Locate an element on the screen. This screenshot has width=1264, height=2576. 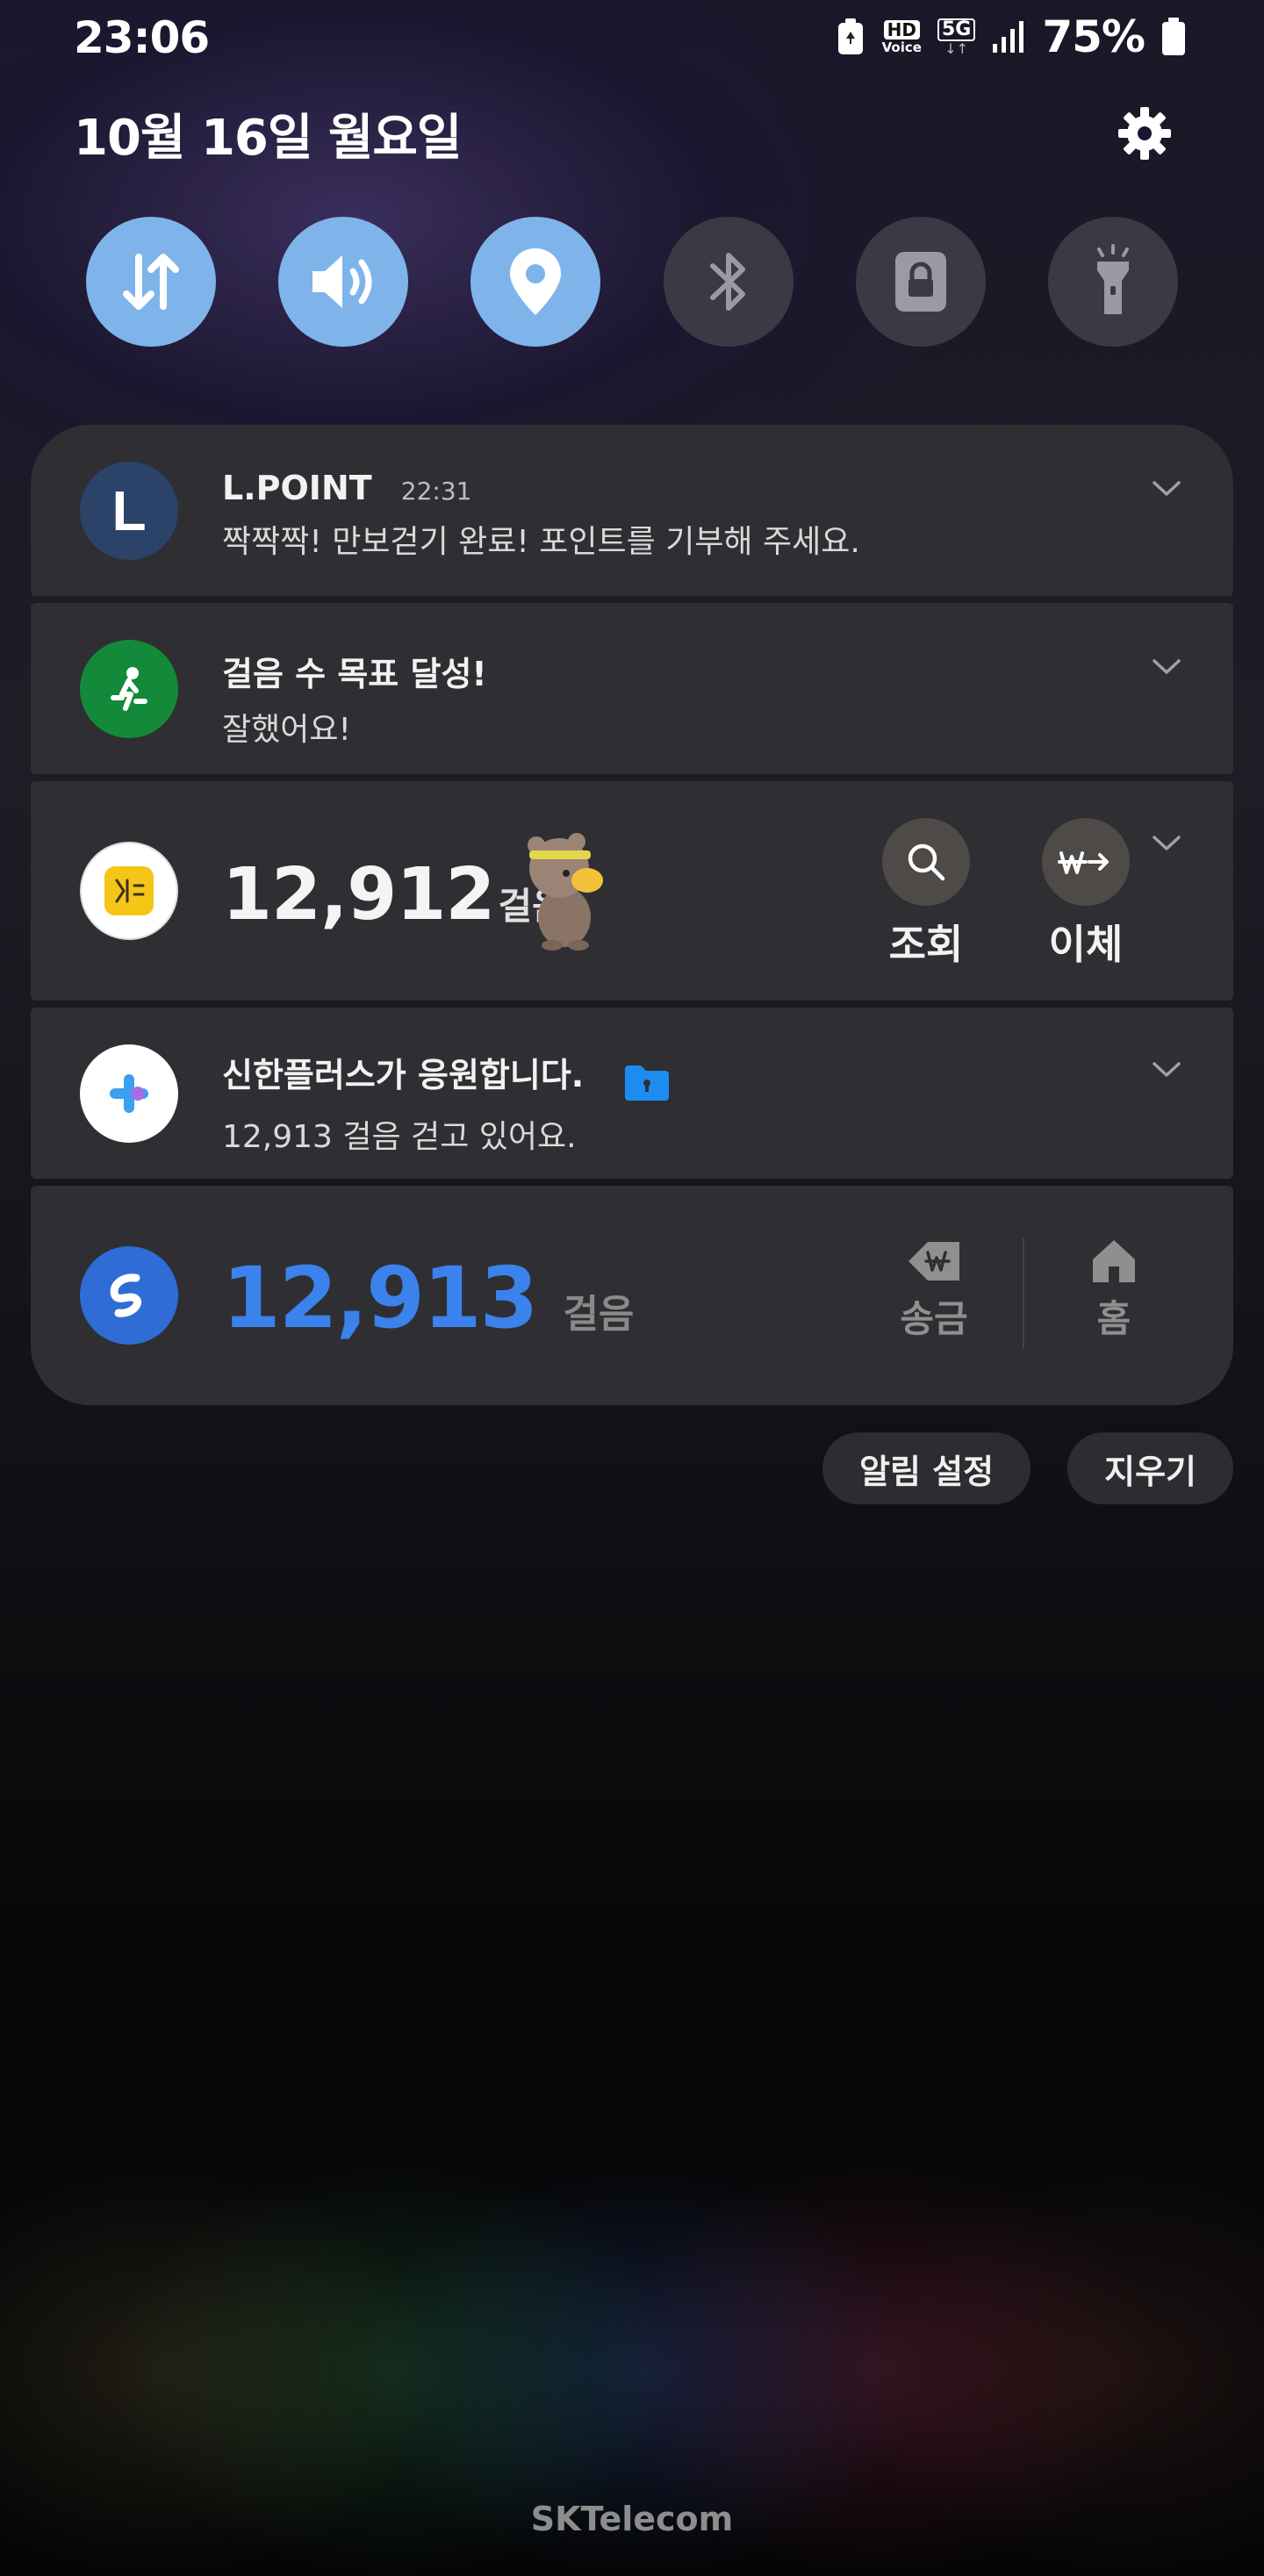
toggle-mobile-data is located at coordinates (151, 282).